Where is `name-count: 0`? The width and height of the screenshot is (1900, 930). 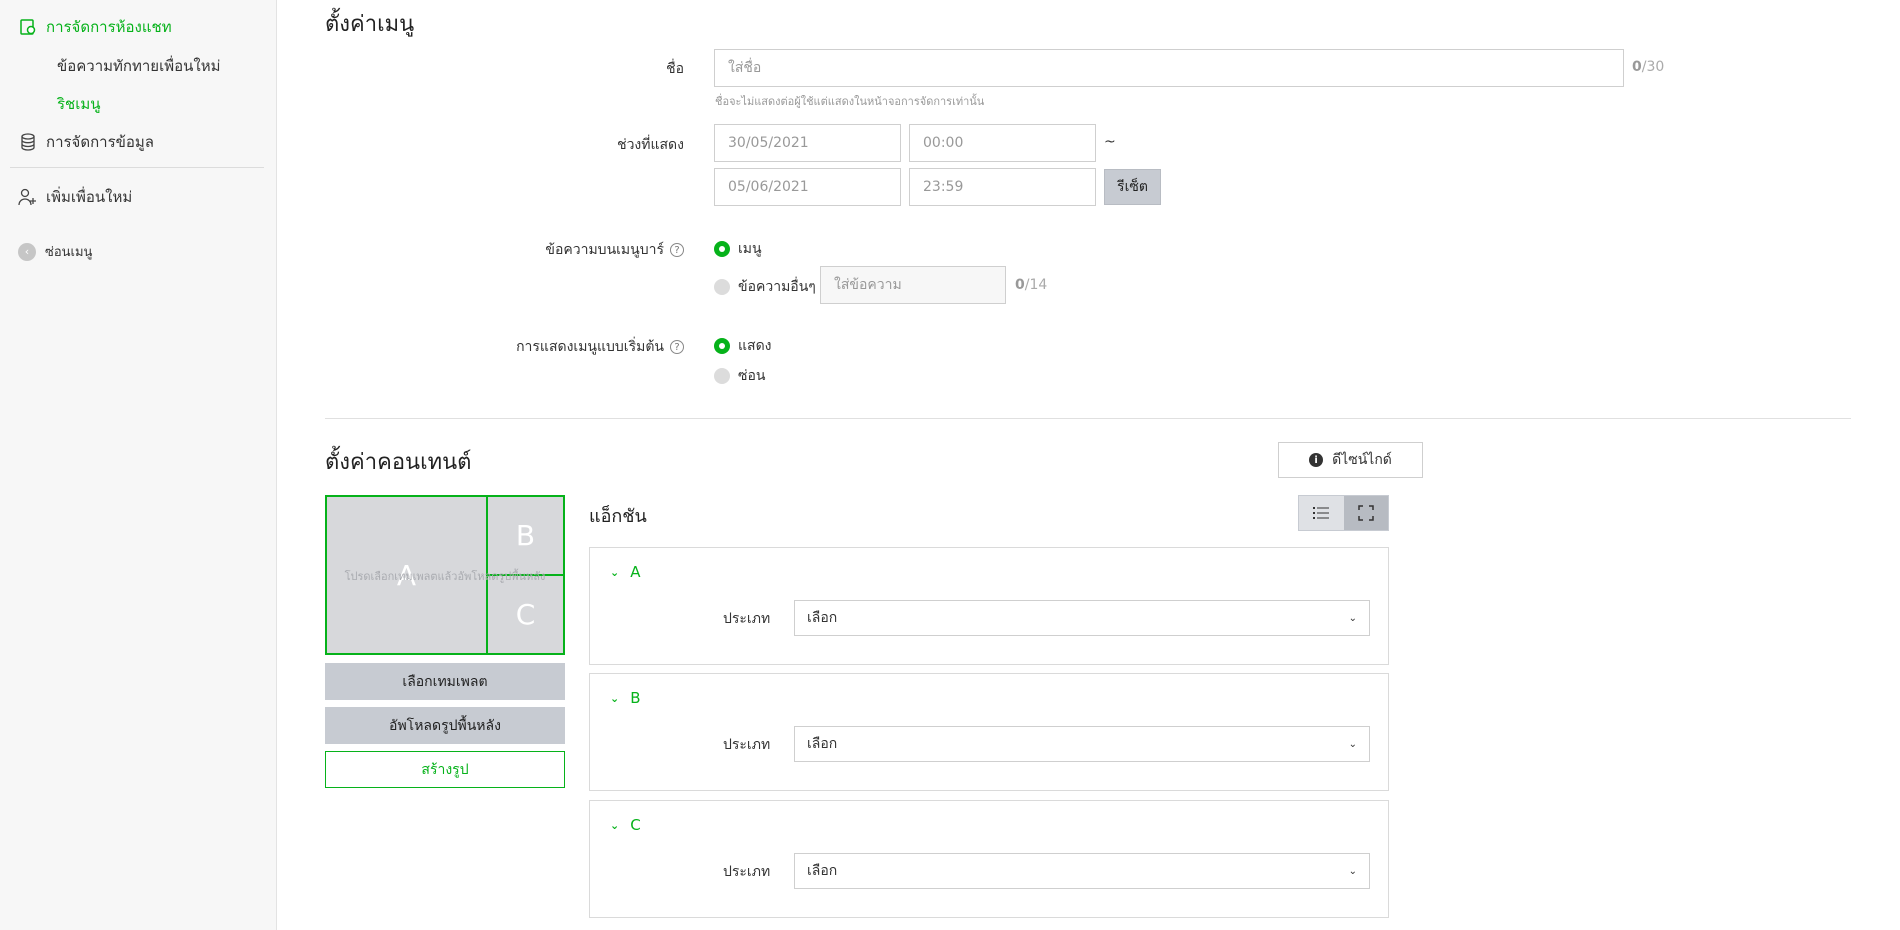 name-count: 0 is located at coordinates (1637, 67).